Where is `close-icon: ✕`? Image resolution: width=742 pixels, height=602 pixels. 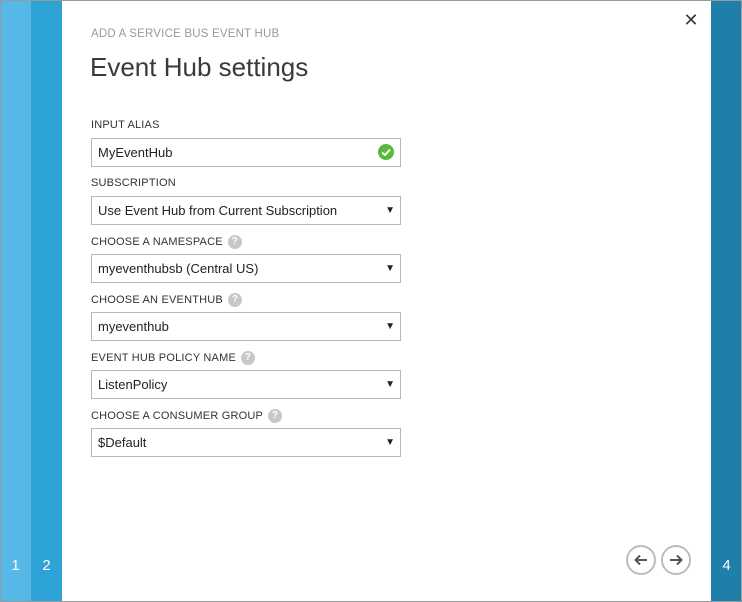
close-icon: ✕ is located at coordinates (691, 20).